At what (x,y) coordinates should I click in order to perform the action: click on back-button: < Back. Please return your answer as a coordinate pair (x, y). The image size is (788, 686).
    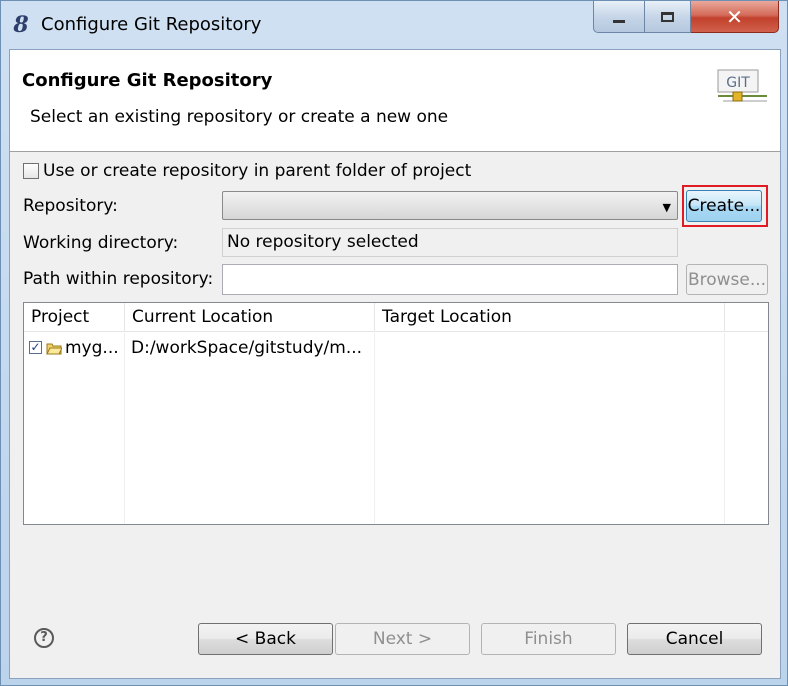
    Looking at the image, I should click on (265, 639).